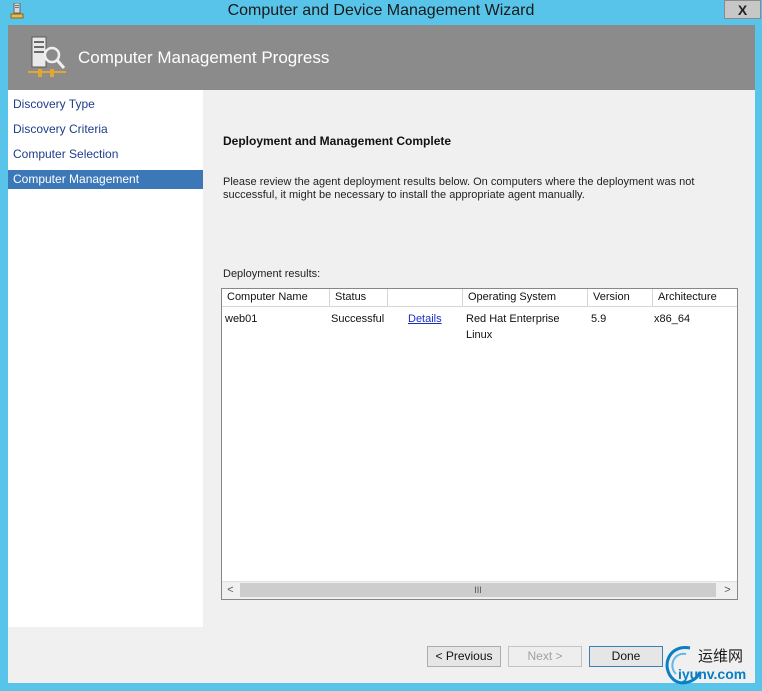 The height and width of the screenshot is (691, 762). Describe the element at coordinates (105, 104) in the screenshot. I see `nav-item-discovery-type: Discovery Type` at that location.